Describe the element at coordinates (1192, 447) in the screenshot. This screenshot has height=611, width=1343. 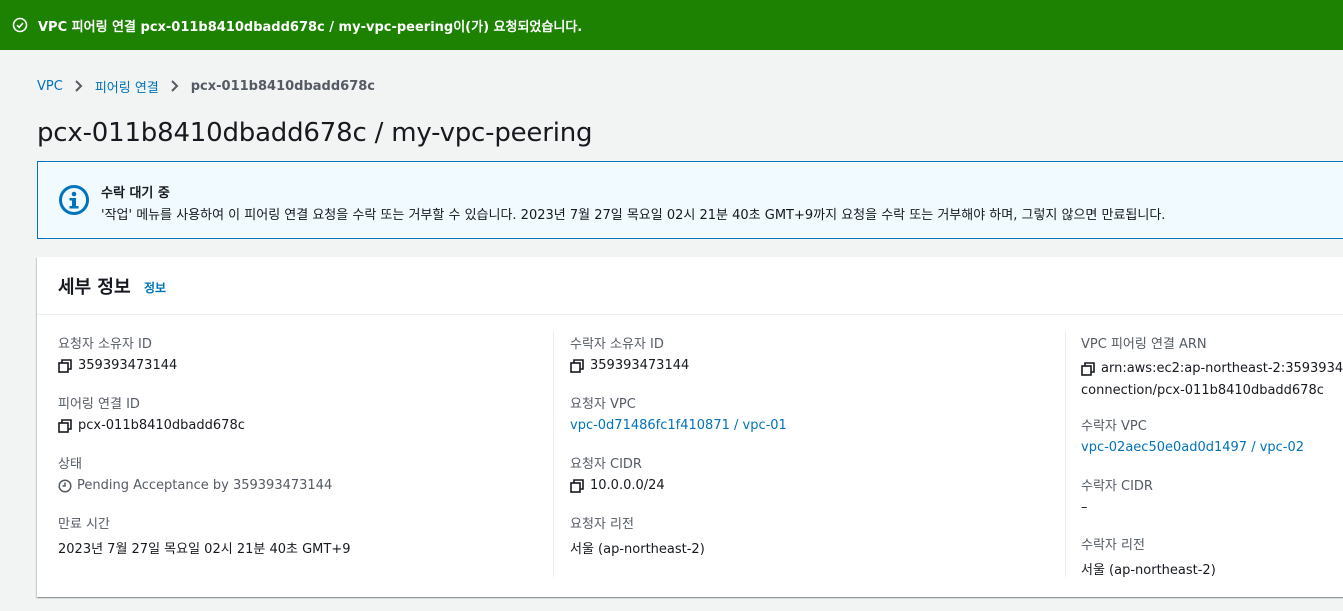
I see `accepter-vpc-link: vpc-02aec50e0ad0d1497 / vpc-02` at that location.